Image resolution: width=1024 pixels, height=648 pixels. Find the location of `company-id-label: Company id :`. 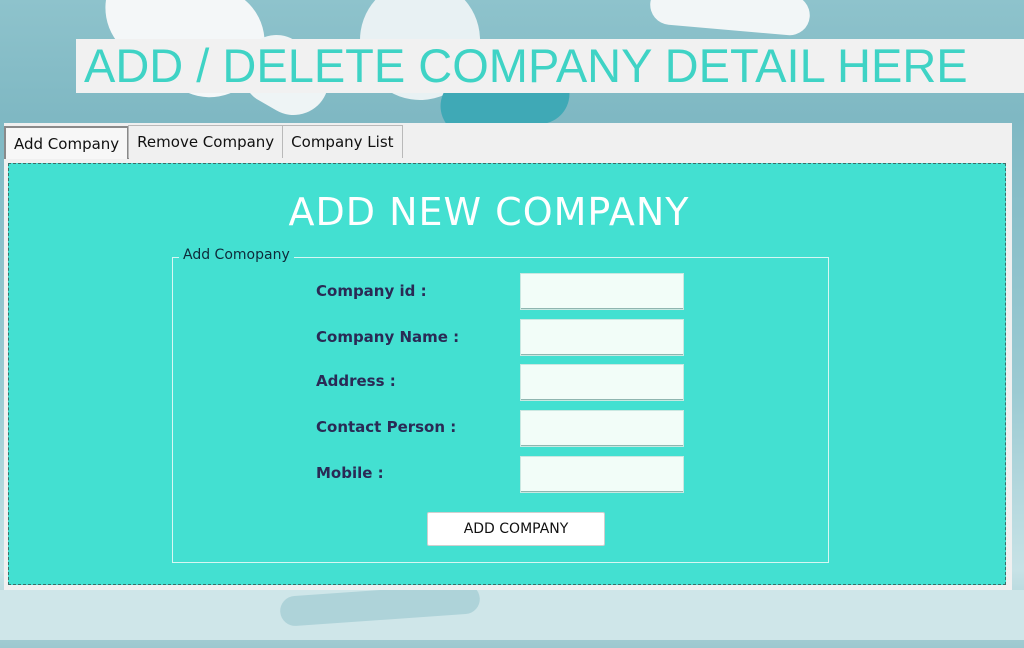

company-id-label: Company id : is located at coordinates (371, 291).